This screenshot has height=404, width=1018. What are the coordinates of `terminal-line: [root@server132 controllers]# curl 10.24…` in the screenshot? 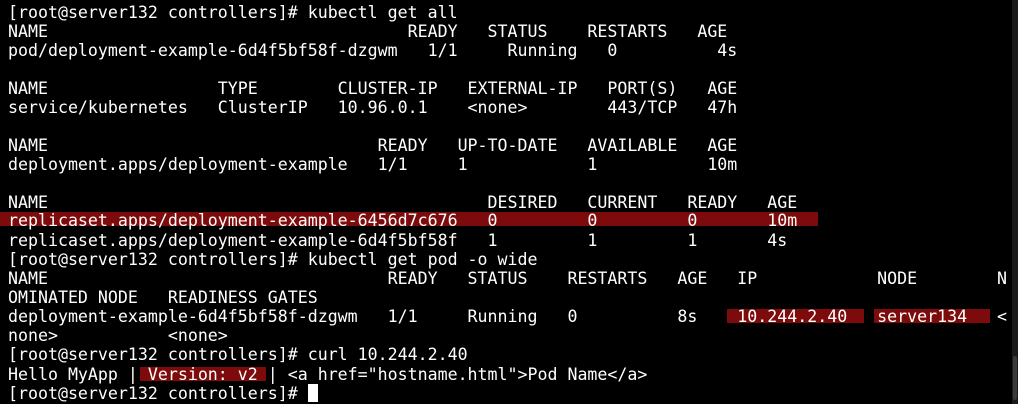 It's located at (238, 354).